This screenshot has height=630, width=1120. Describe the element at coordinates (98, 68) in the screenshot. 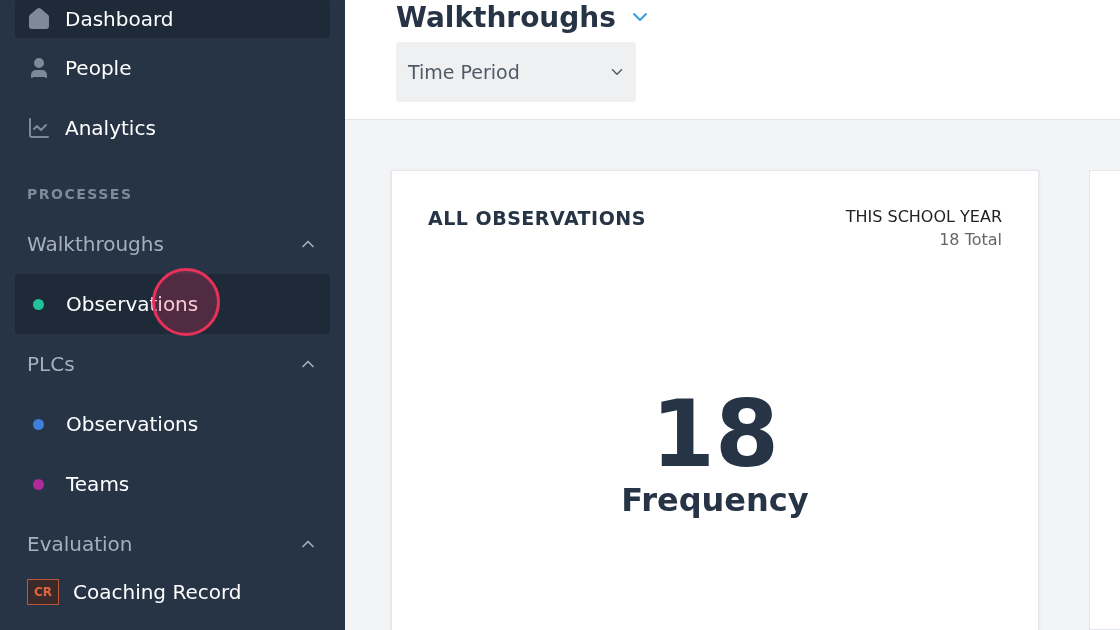

I see `nav-label: People` at that location.